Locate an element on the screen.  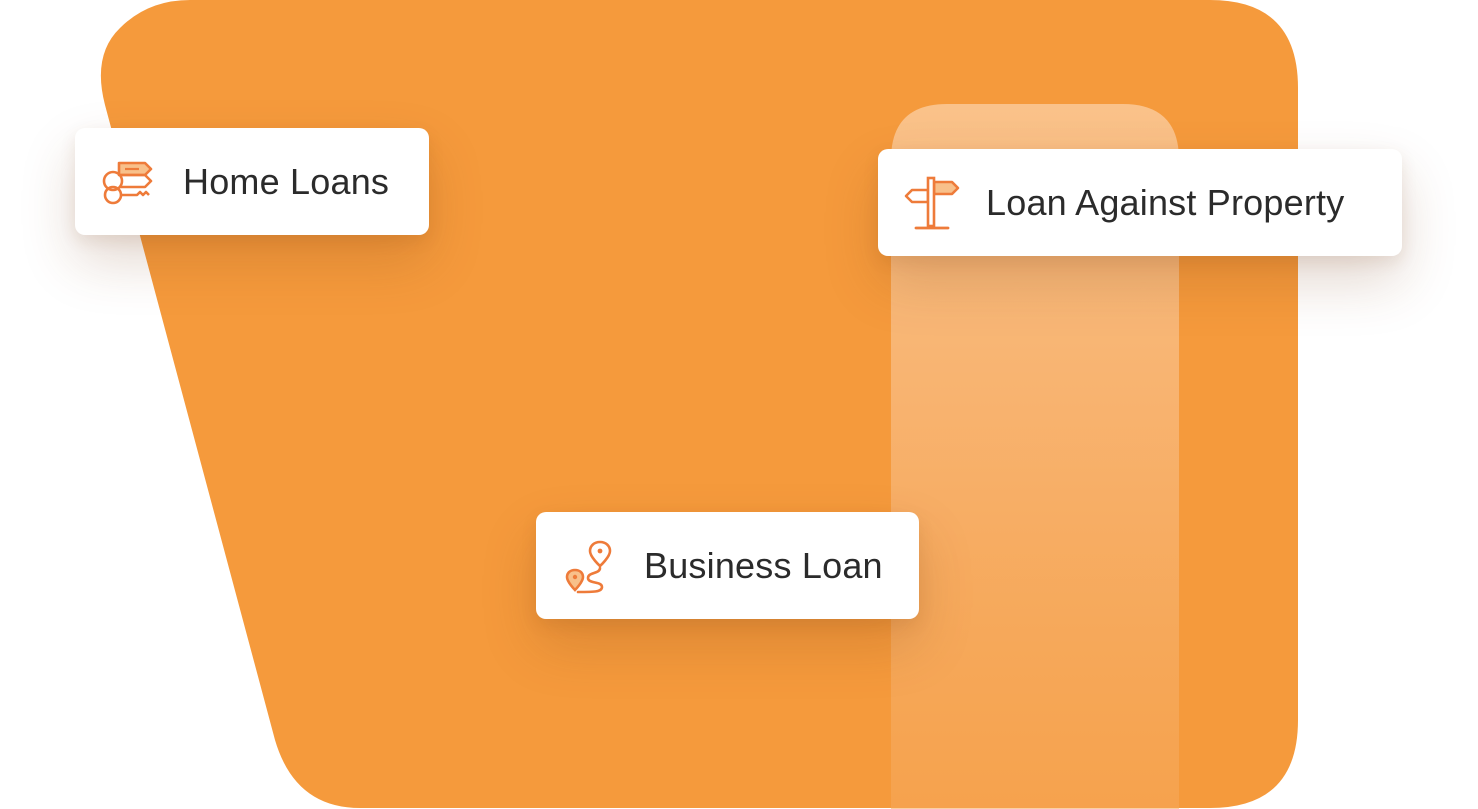
signpost-icon is located at coordinates (932, 203).